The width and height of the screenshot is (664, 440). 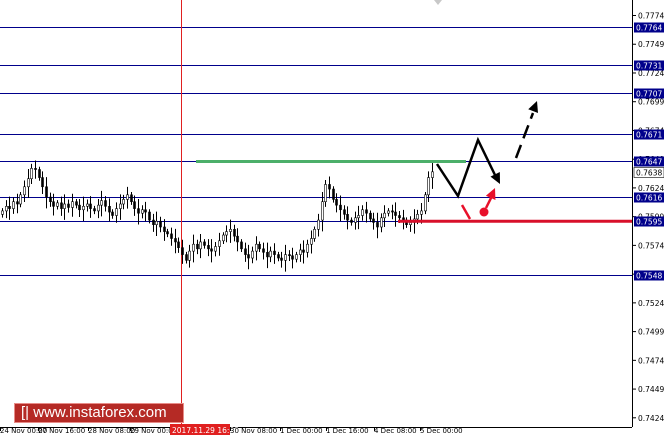 What do you see at coordinates (649, 28) in the screenshot?
I see `level-badge-label: 0.7764` at bounding box center [649, 28].